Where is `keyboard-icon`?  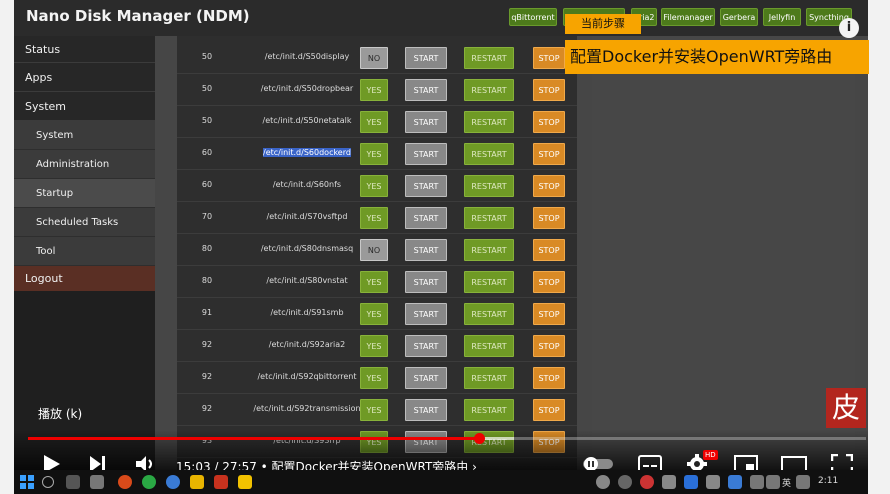 keyboard-icon is located at coordinates (803, 482).